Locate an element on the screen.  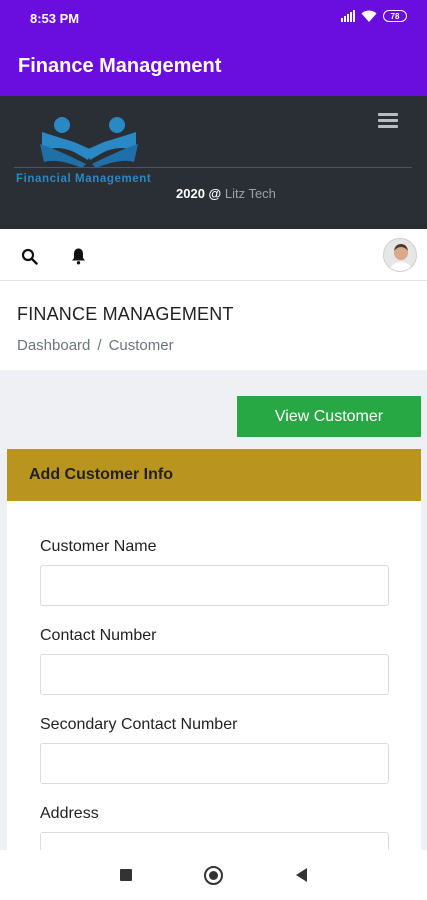
banner-credit: 2020 @ Litz Tech is located at coordinates (226, 193).